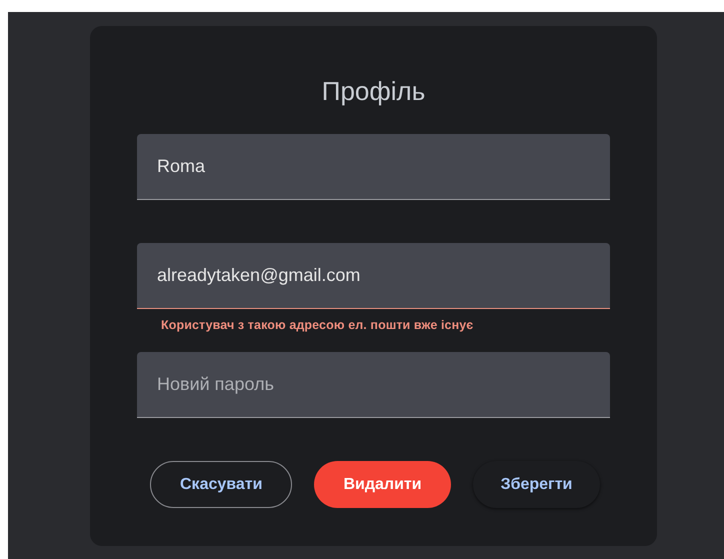  I want to click on input-field: alreadytaken@gmail.com, so click(373, 276).